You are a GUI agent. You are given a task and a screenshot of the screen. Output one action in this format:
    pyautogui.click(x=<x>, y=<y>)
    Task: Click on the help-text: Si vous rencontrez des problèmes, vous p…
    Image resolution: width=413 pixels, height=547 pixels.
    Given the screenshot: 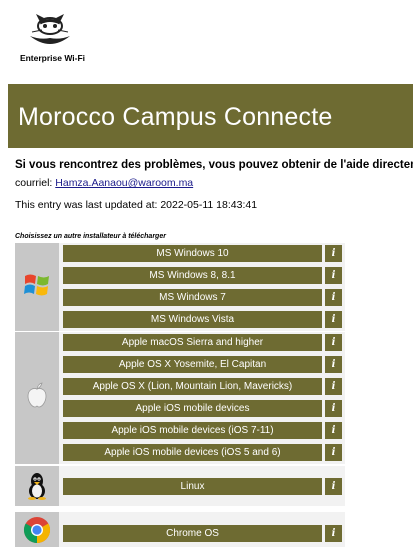 What is the action you would take?
    pyautogui.click(x=214, y=165)
    